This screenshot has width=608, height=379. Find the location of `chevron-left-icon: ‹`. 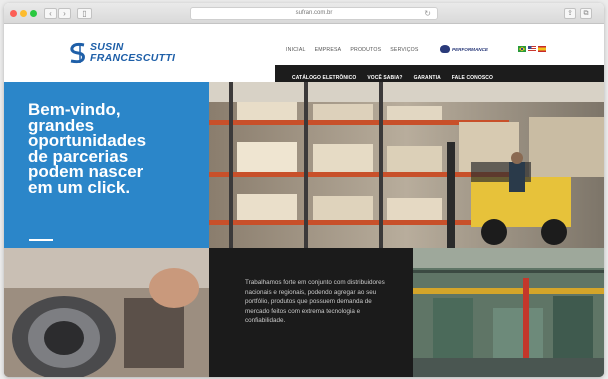

chevron-left-icon: ‹ is located at coordinates (50, 13).